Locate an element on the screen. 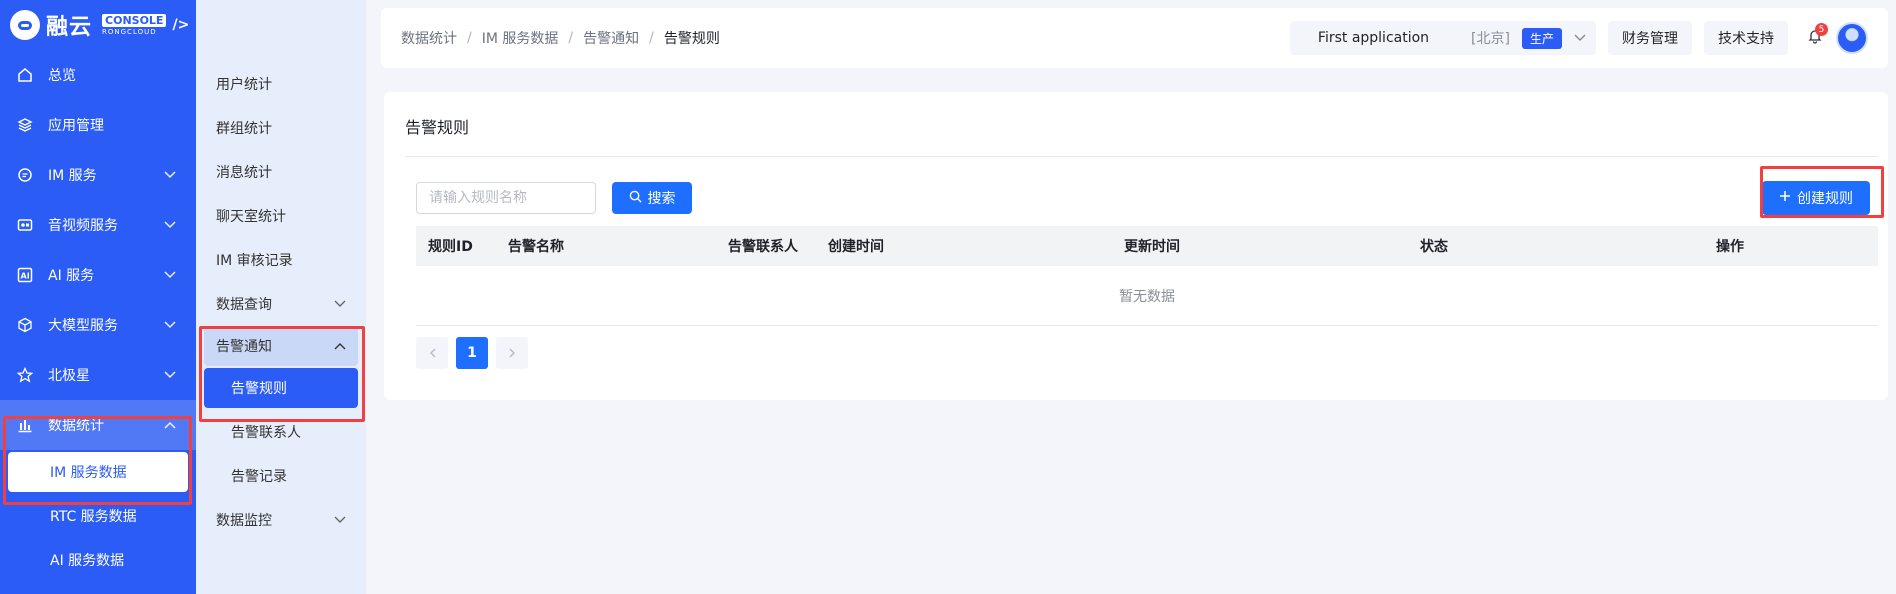 The height and width of the screenshot is (594, 1896). table-header: 规则ID 告警名称 告警联系人 创建时间 更新时间 状态 操作 is located at coordinates (1147, 246).